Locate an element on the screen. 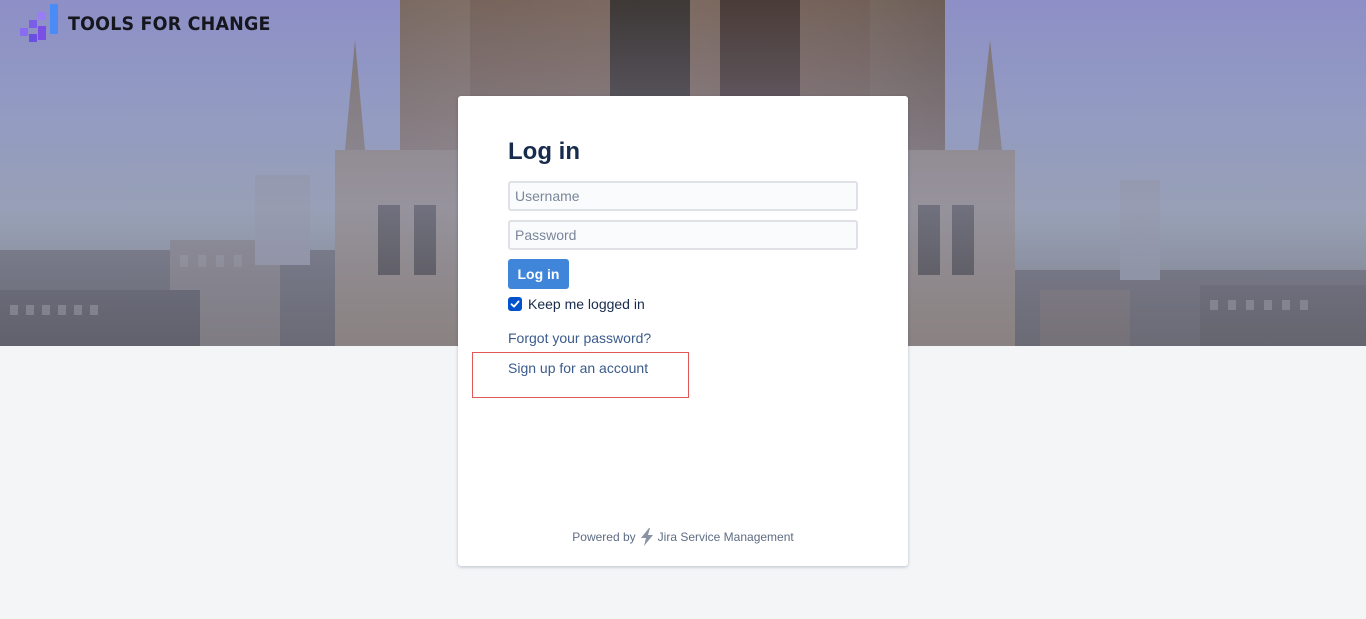 The height and width of the screenshot is (619, 1366). powered-by-footer: Powered by Jira Service Management is located at coordinates (683, 537).